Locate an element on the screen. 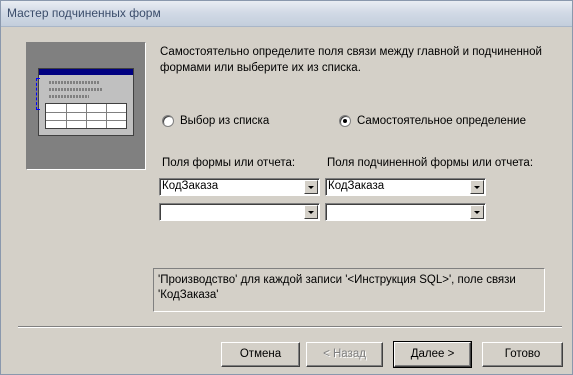  window-title: Мастер подчиненных форм is located at coordinates (84, 13).